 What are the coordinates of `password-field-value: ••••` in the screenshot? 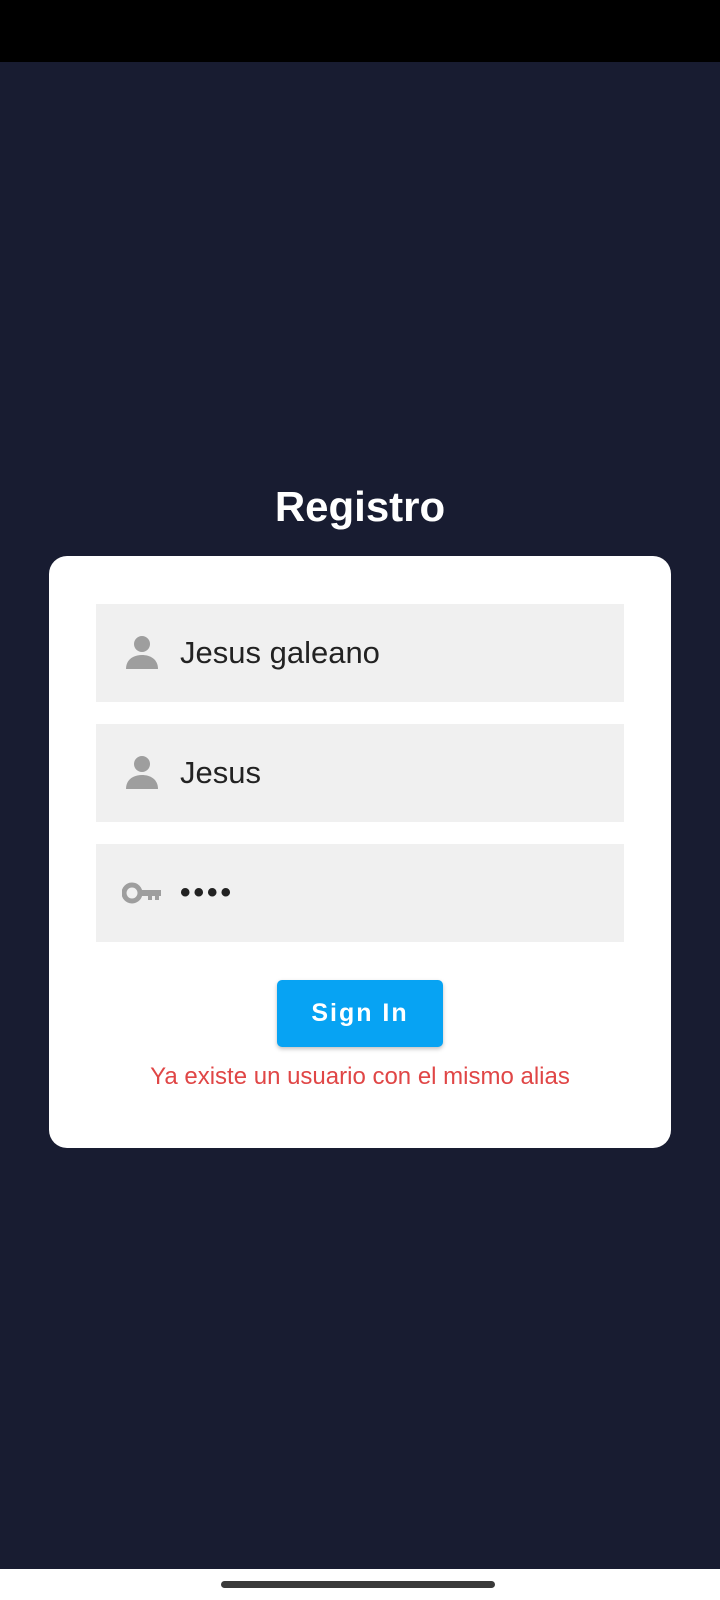 It's located at (207, 892).